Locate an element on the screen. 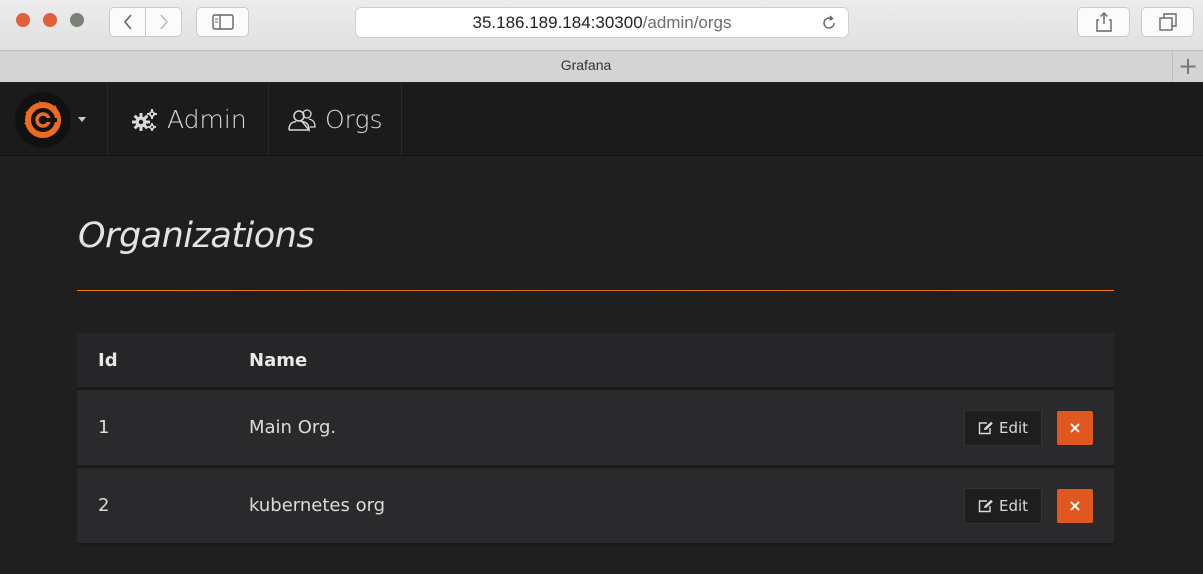  nav-admin: Admin is located at coordinates (189, 119).